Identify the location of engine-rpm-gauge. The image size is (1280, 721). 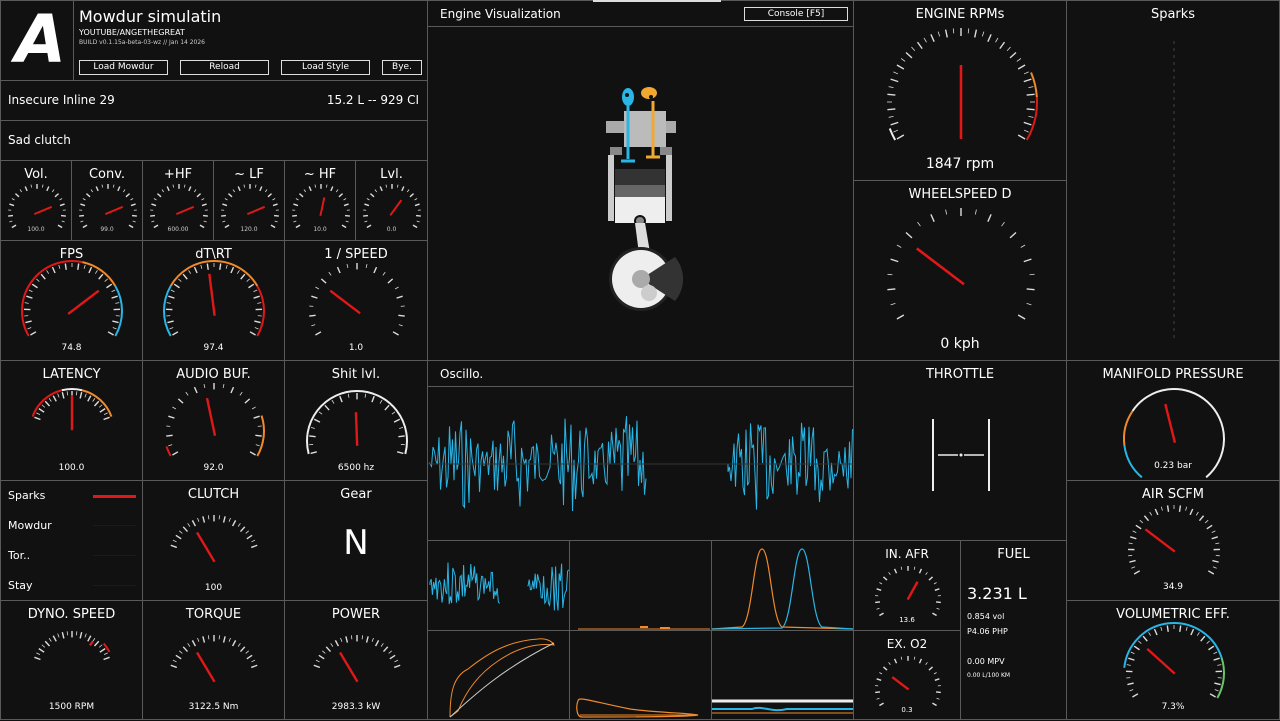
(961, 91).